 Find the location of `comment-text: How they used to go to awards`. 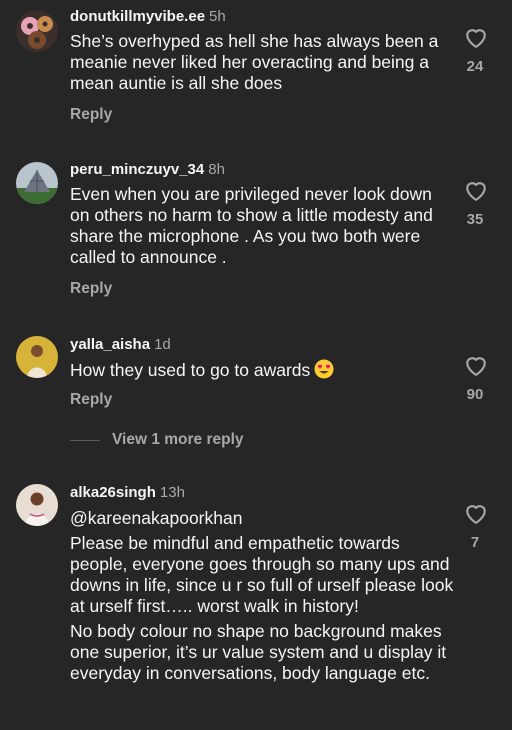

comment-text: How they used to go to awards is located at coordinates (262, 370).